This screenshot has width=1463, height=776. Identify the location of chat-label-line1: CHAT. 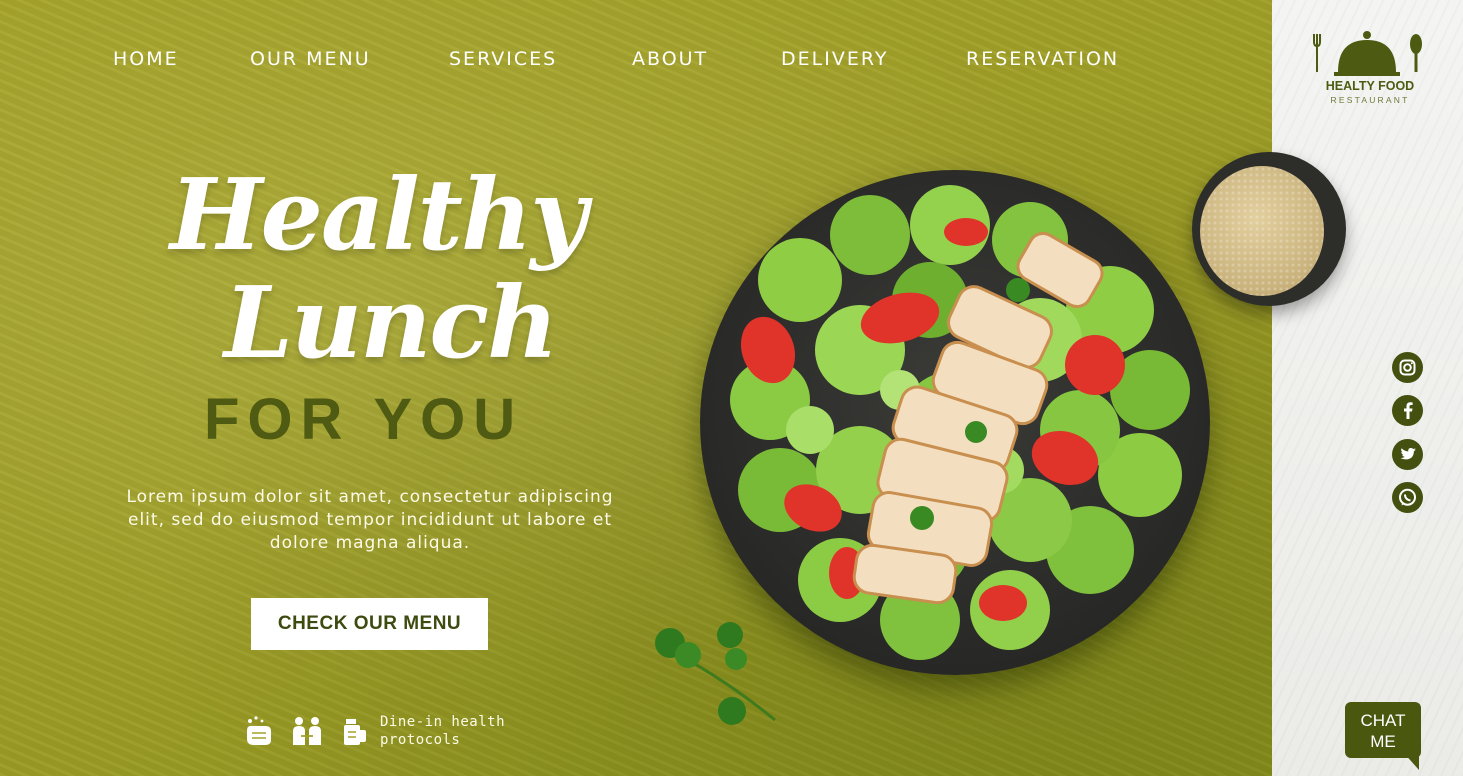
(1383, 720).